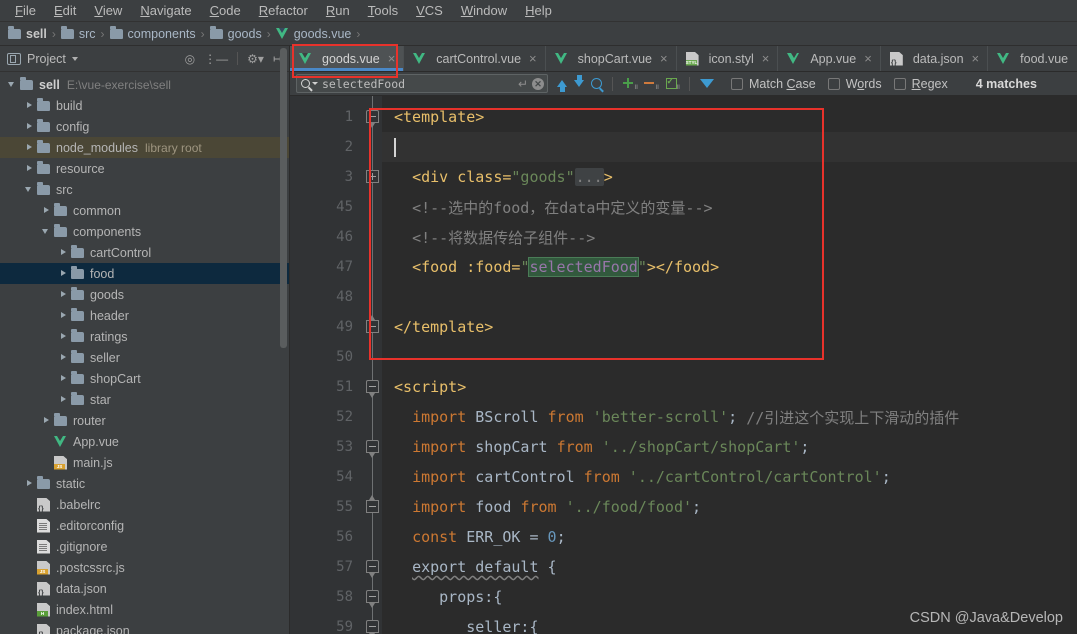 This screenshot has height=634, width=1077. I want to click on tree-item-sell: sell E:\vue-exercise\sell, so click(144, 84).